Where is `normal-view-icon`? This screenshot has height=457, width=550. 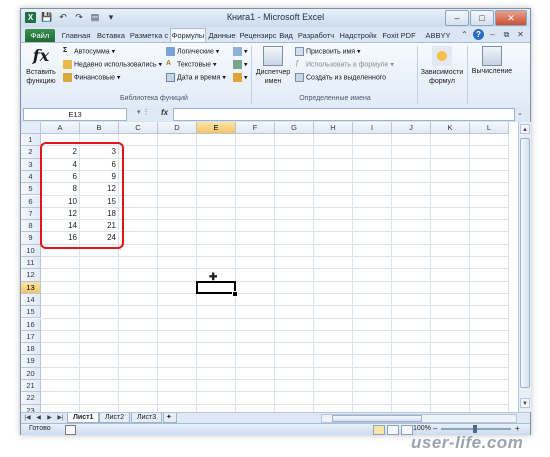
normal-view-icon is located at coordinates (379, 430).